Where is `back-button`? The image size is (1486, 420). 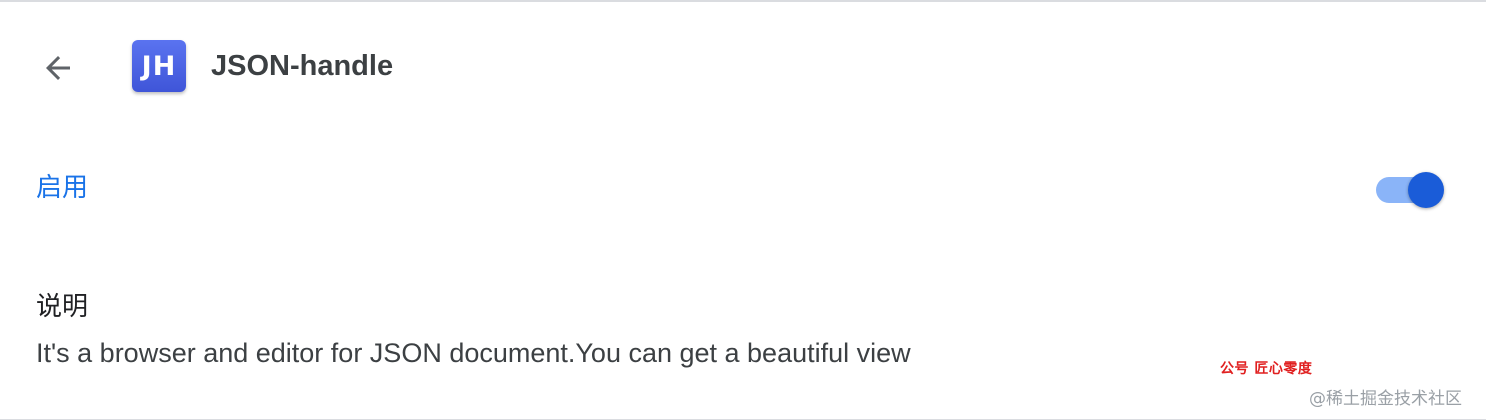
back-button is located at coordinates (58, 68).